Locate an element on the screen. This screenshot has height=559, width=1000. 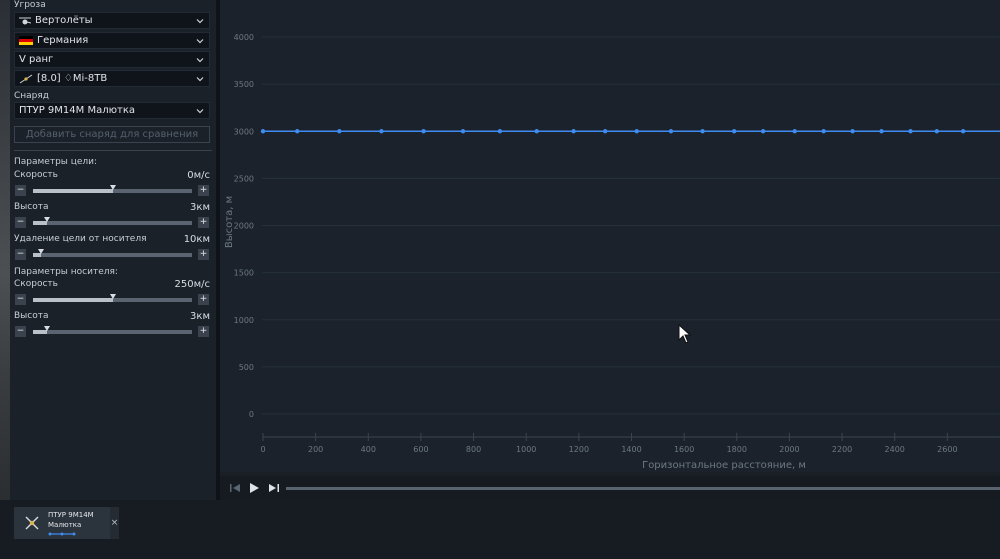
x-tick-label: 400 is located at coordinates (368, 449).